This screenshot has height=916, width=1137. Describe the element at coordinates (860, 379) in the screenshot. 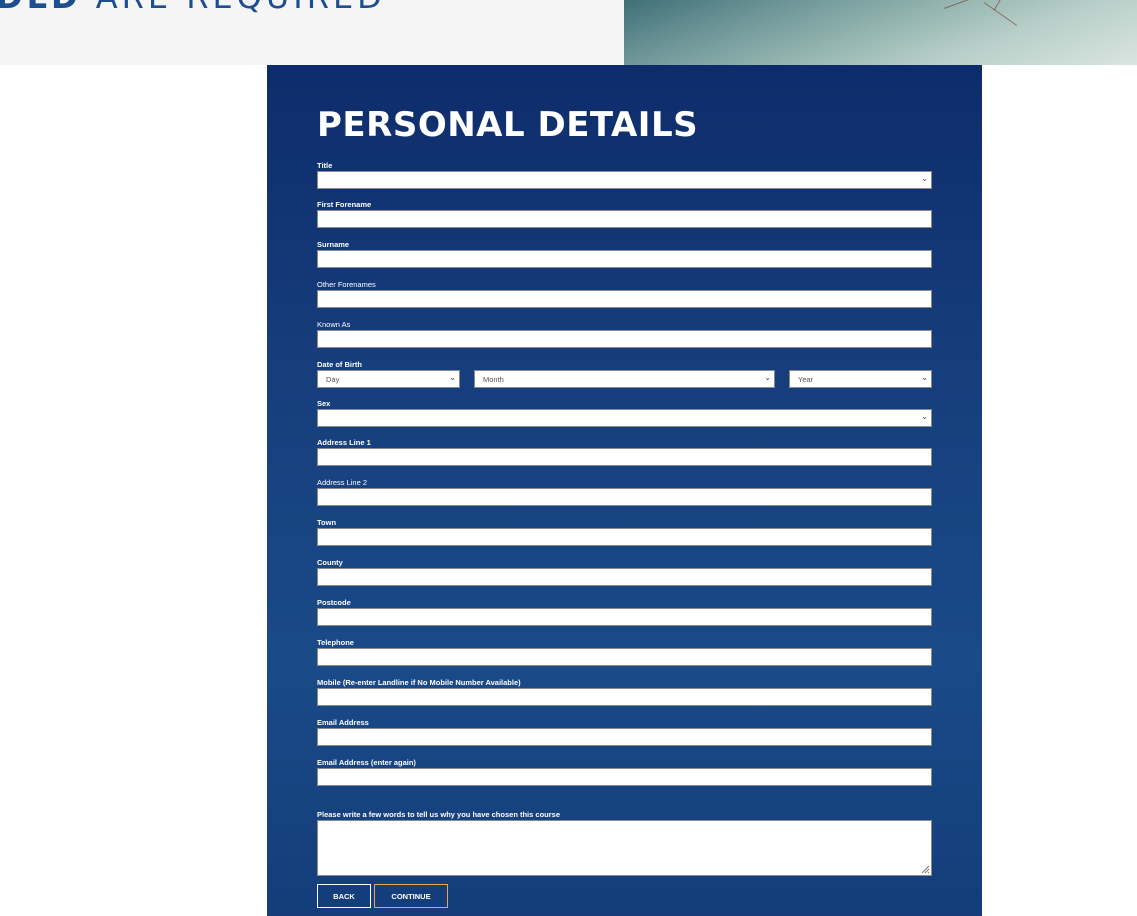

I see `dob-year-select: Year ⌄` at that location.